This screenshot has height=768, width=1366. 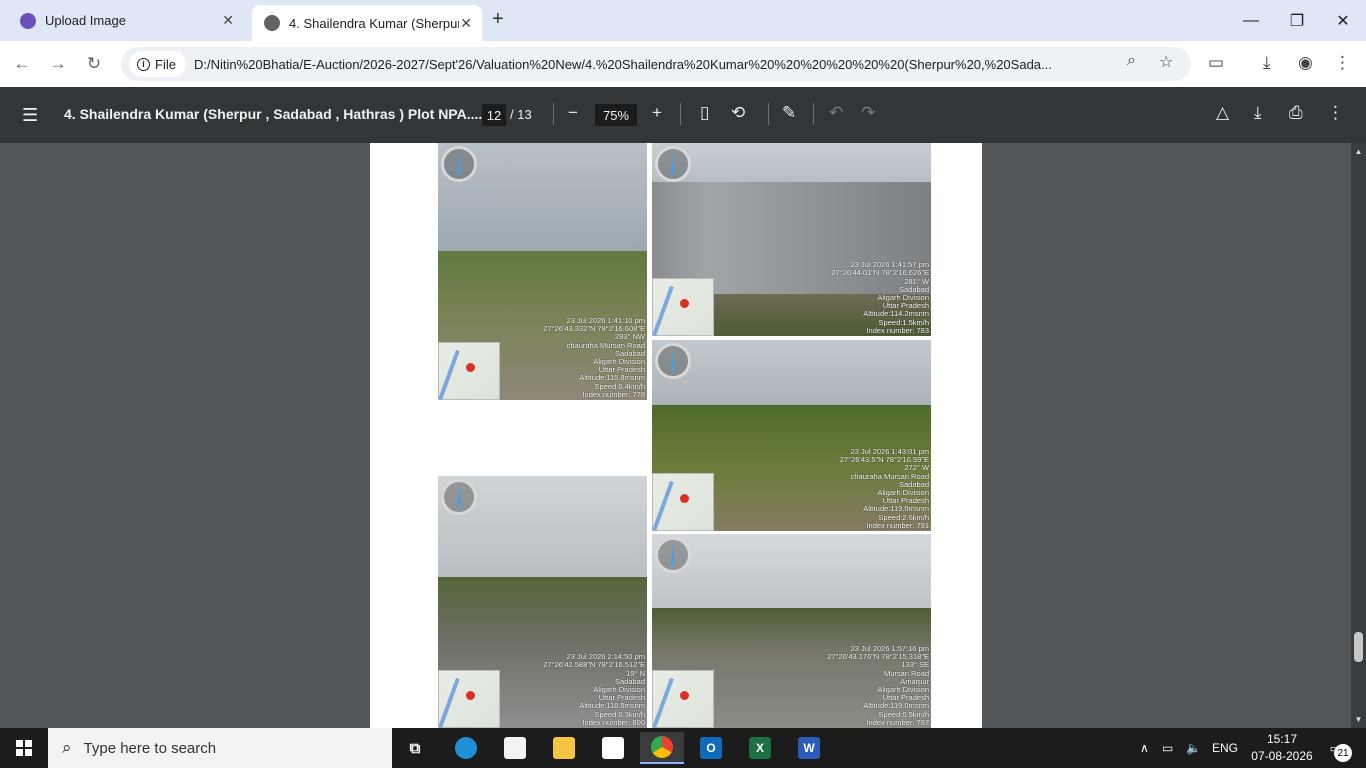 What do you see at coordinates (58, 64) in the screenshot?
I see `forward-arrow-icon: →` at bounding box center [58, 64].